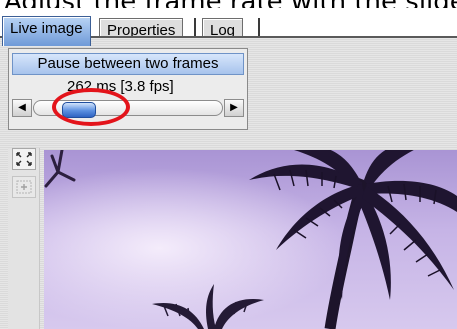 This screenshot has width=457, height=329. I want to click on tab-live-image: Live image, so click(46, 31).